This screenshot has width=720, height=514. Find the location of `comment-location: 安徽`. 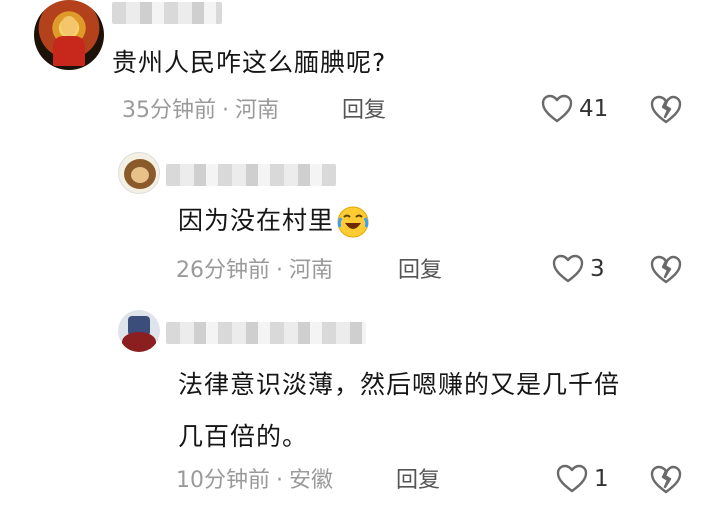

comment-location: 安徽 is located at coordinates (311, 480).